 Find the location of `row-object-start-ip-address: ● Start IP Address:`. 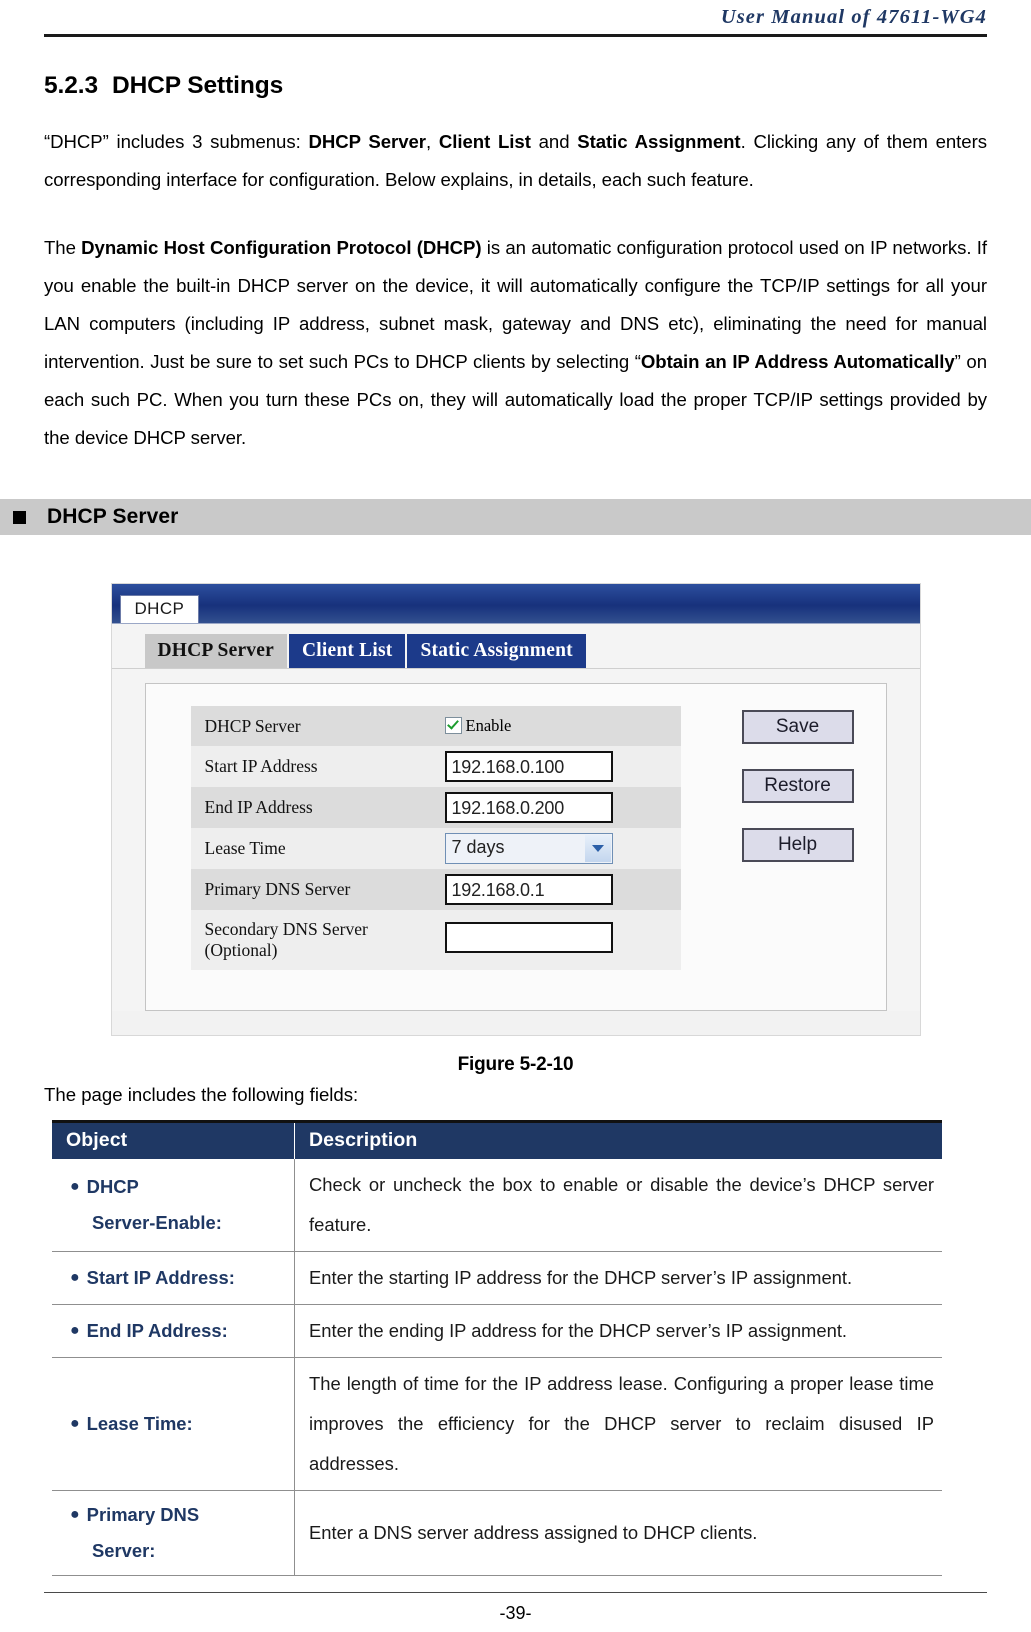

row-object-start-ip-address: ● Start IP Address: is located at coordinates (173, 1278).